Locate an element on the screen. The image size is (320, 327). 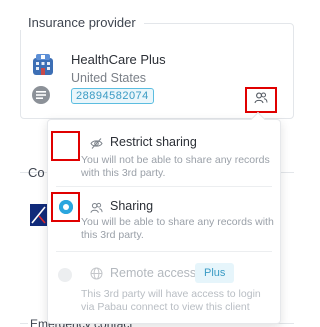
remote-access-radio is located at coordinates (65, 275).